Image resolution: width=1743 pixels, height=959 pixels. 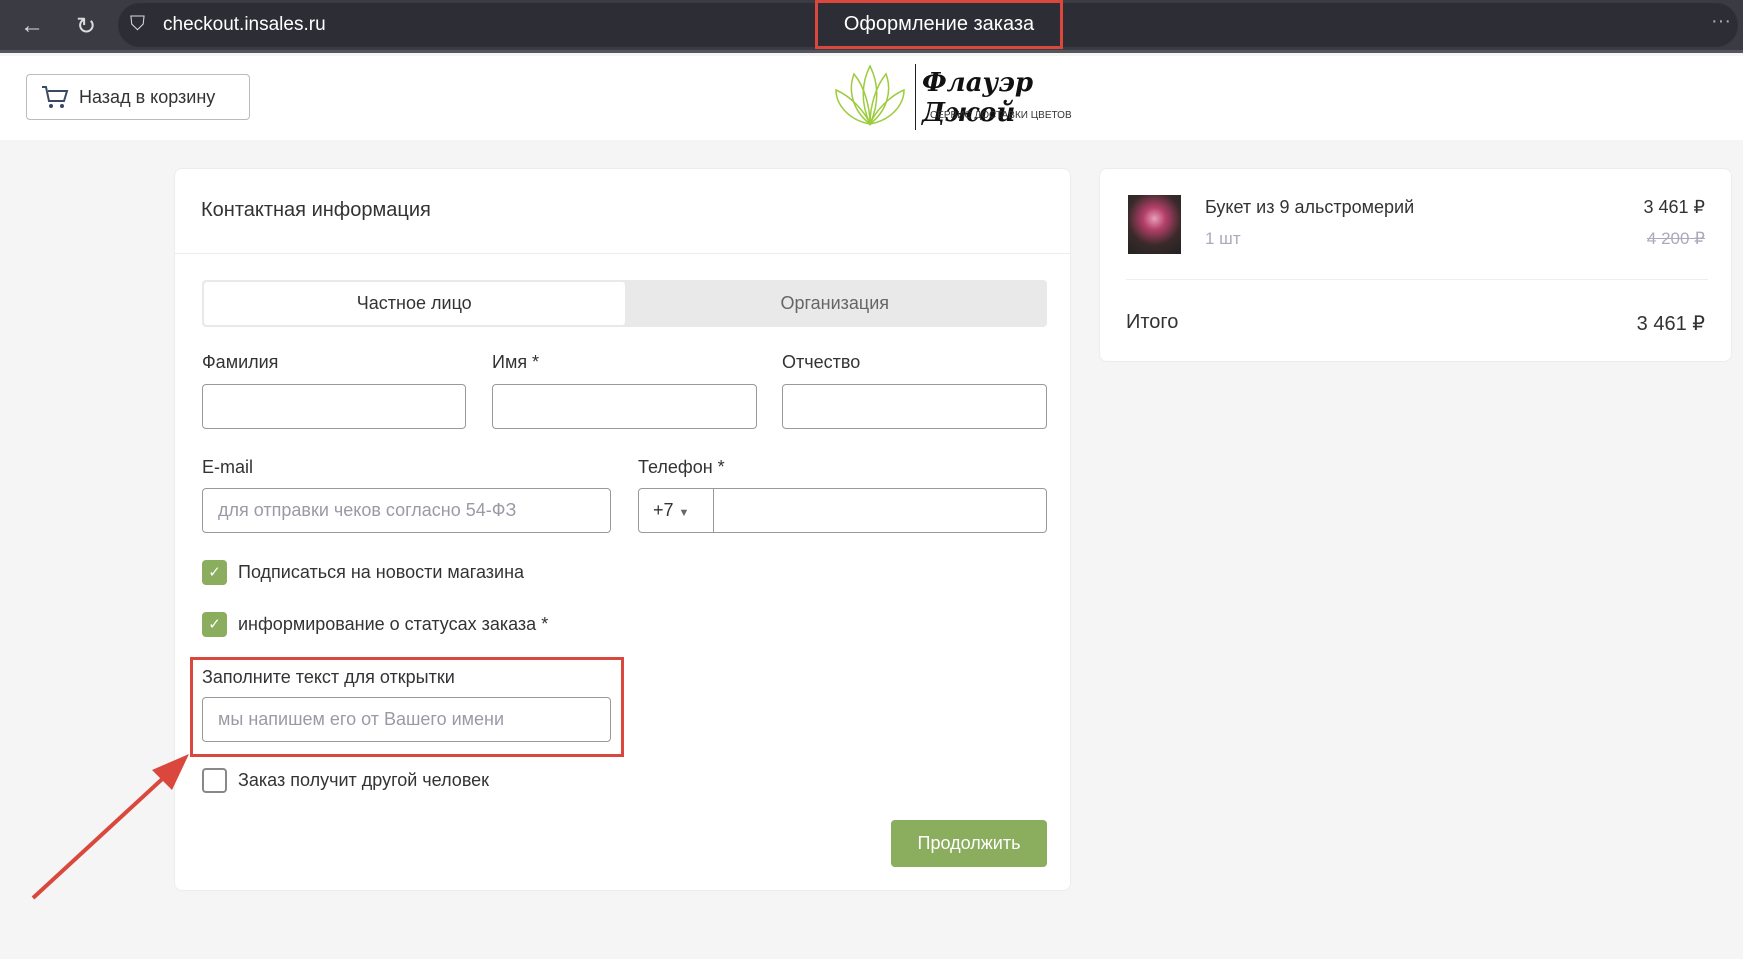 I want to click on card-text-label: Заполните текст для открытки, so click(x=328, y=677).